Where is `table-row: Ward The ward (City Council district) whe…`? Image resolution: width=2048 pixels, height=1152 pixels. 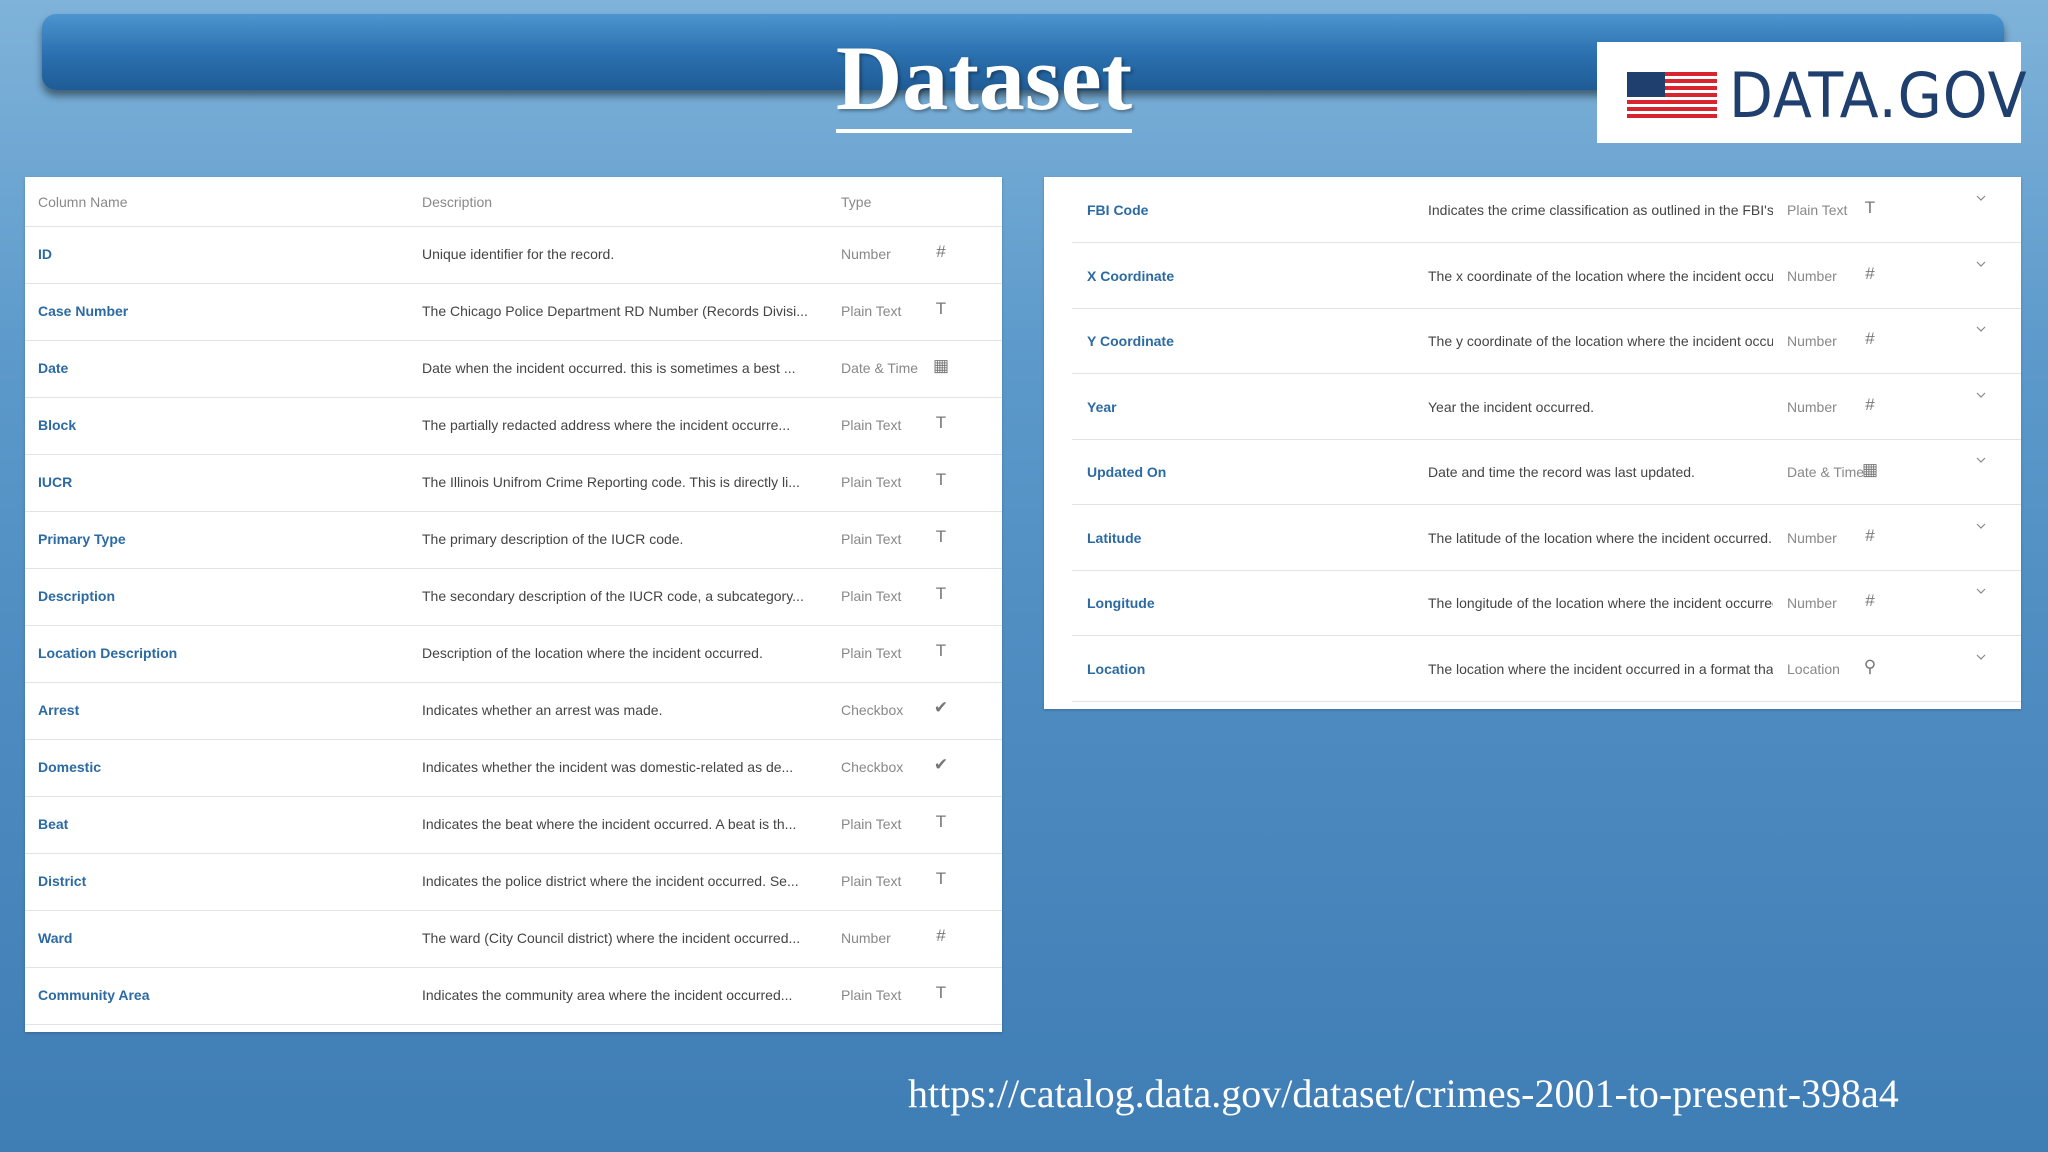
table-row: Ward The ward (City Council district) whe… is located at coordinates (513, 939).